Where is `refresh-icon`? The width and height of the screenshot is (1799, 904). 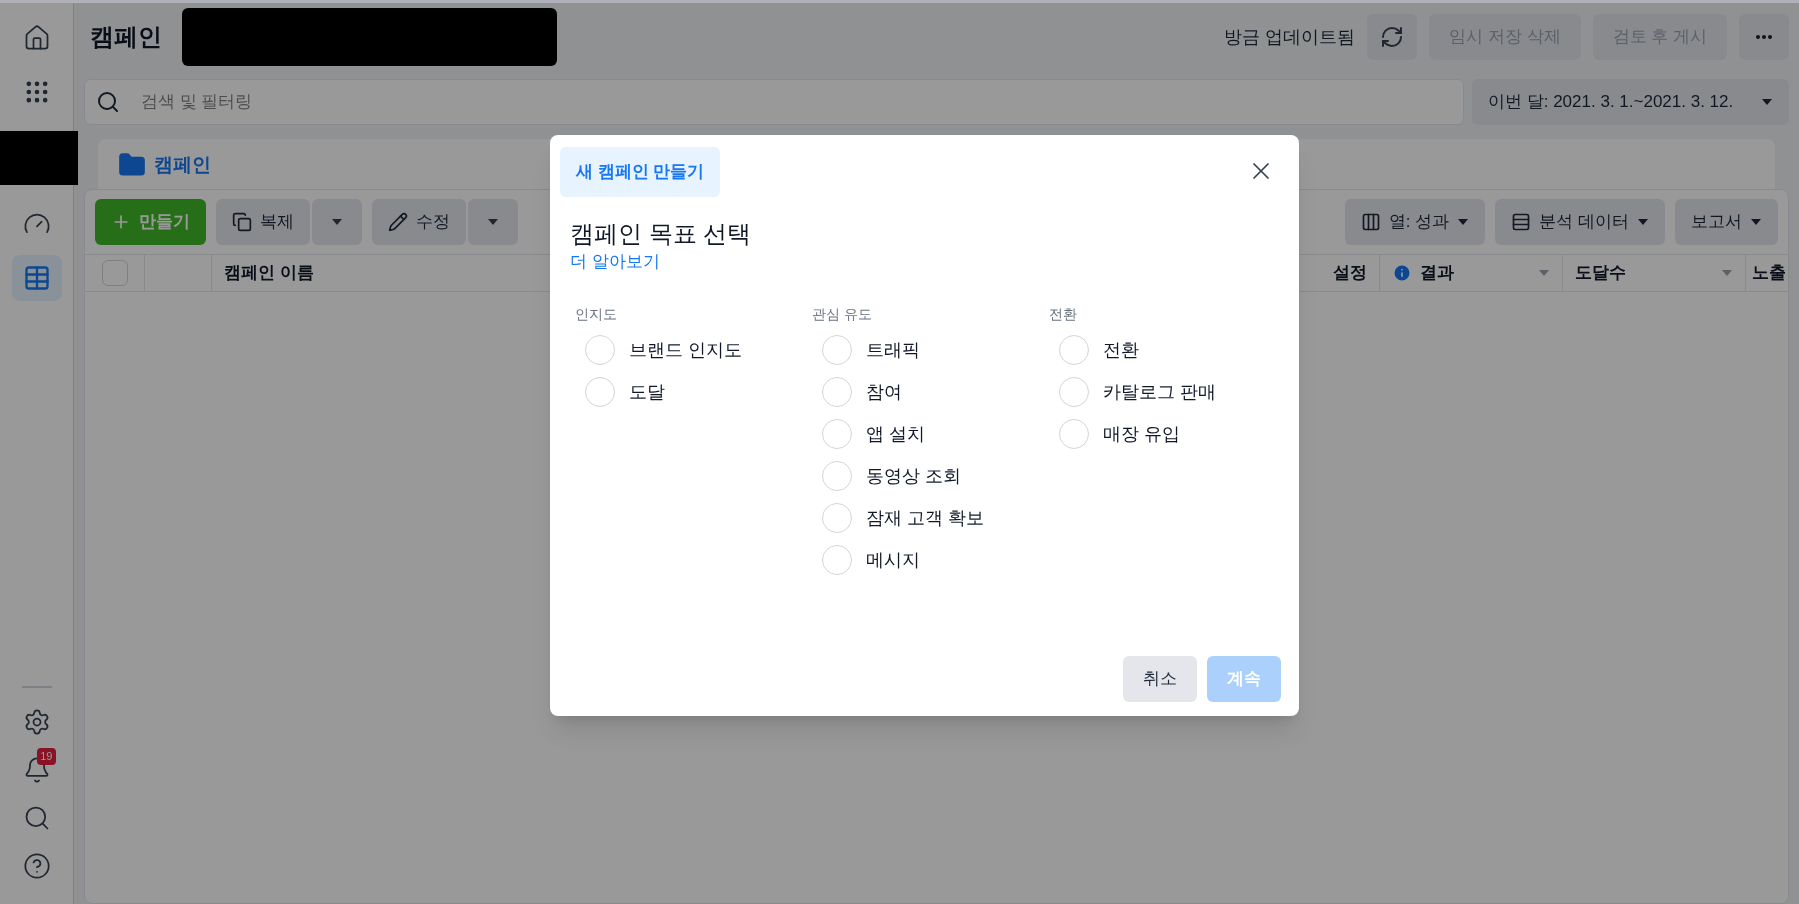 refresh-icon is located at coordinates (1392, 37).